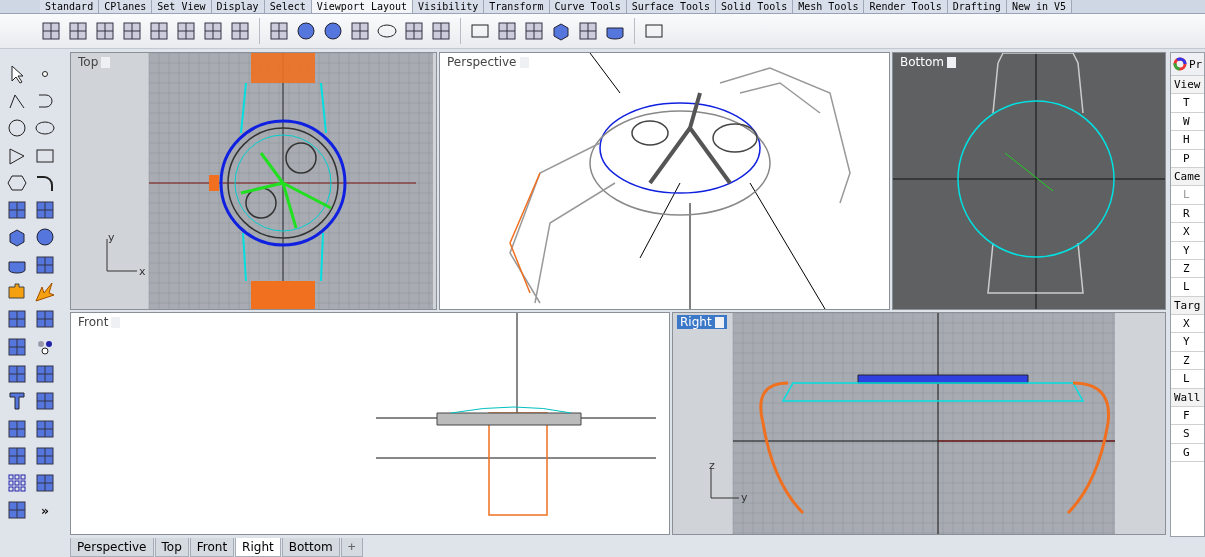 The height and width of the screenshot is (557, 1205). I want to click on ribbon-tab: Display, so click(238, 6).